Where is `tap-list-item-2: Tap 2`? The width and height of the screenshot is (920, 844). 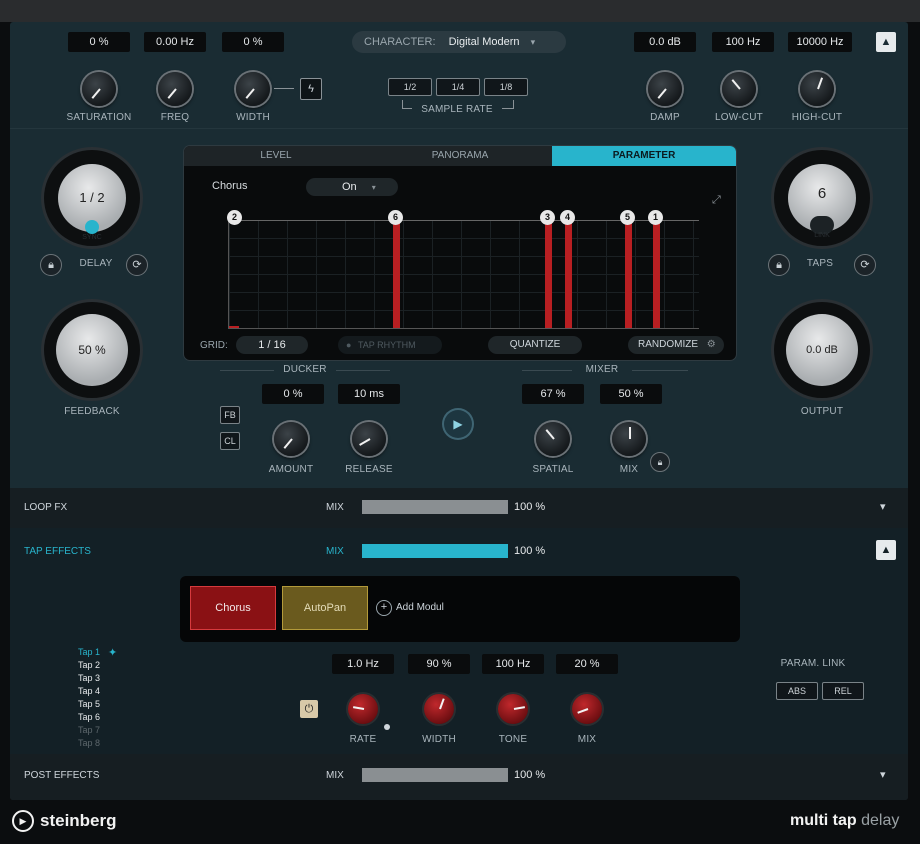
tap-list-item-2: Tap 2 is located at coordinates (108, 665).